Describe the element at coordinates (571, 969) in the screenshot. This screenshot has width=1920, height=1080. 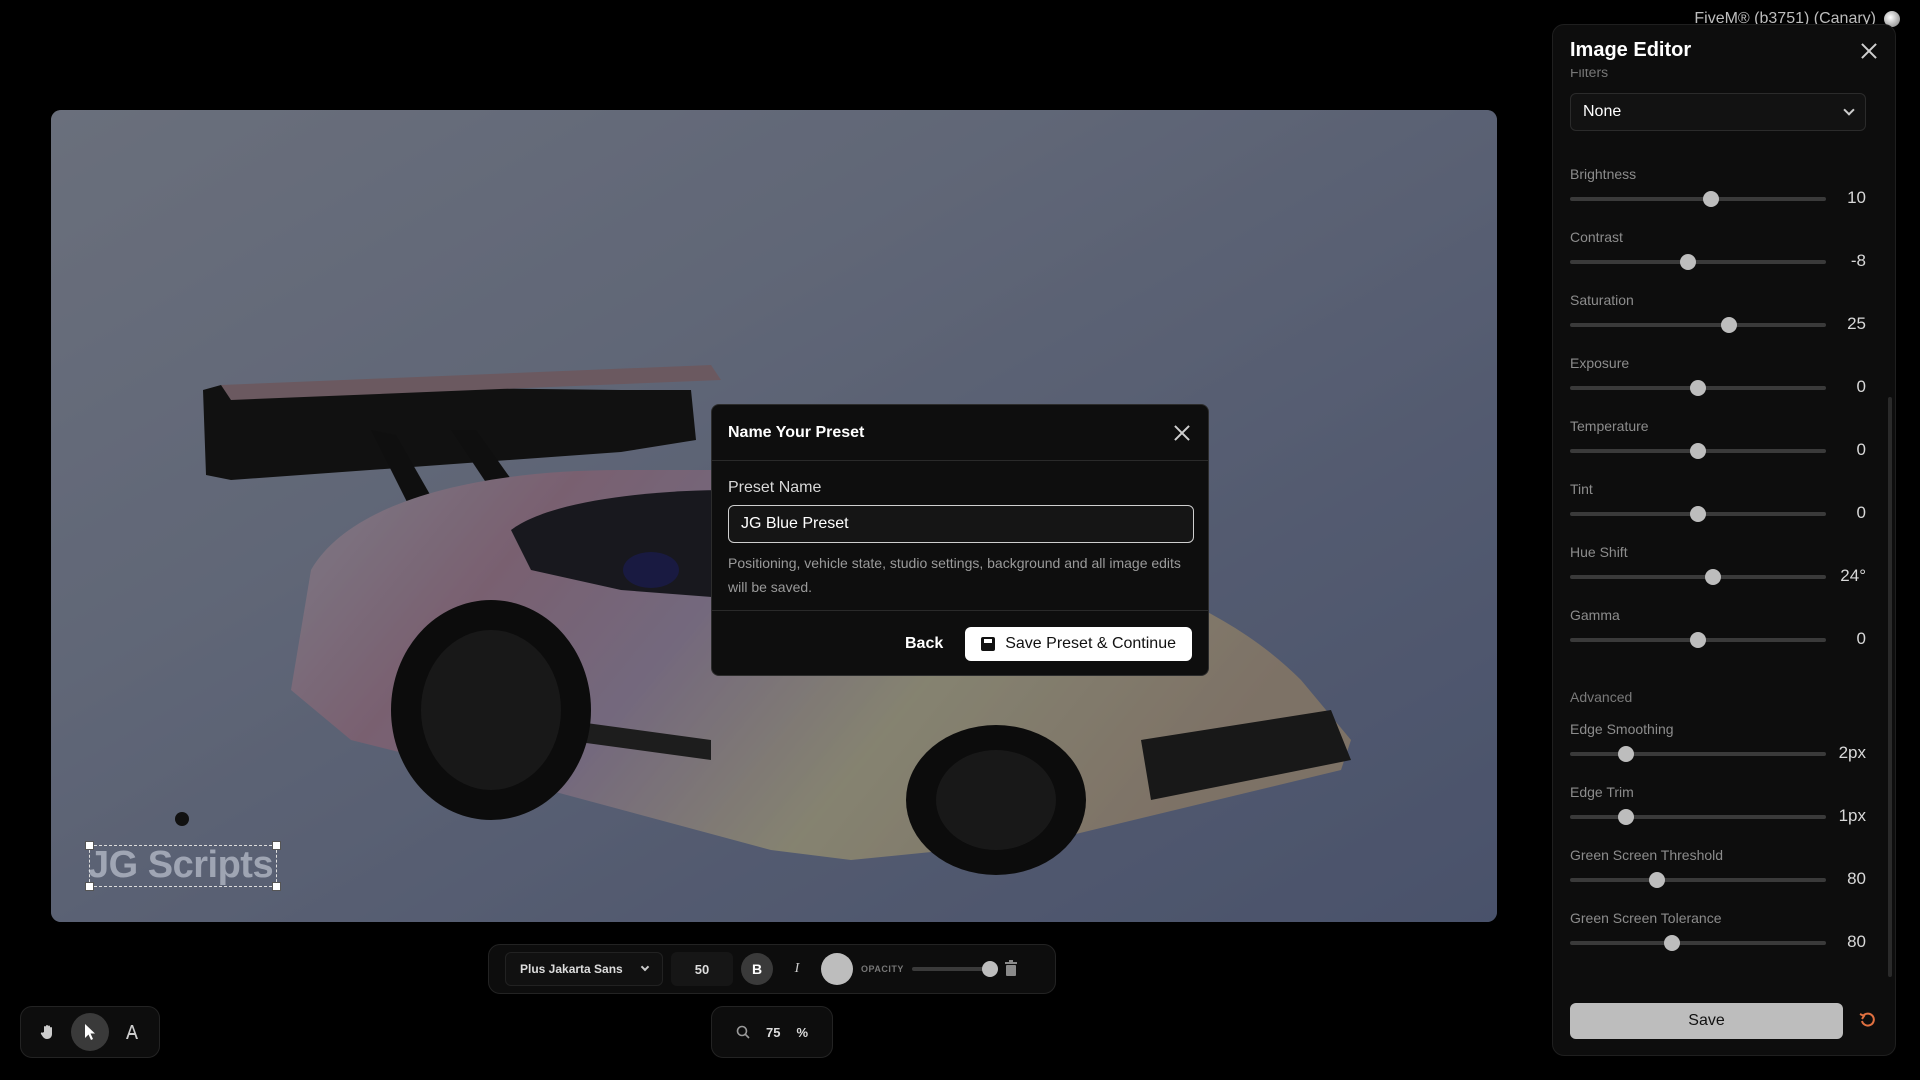
I see `font-family-value: Plus Jakarta Sans` at that location.